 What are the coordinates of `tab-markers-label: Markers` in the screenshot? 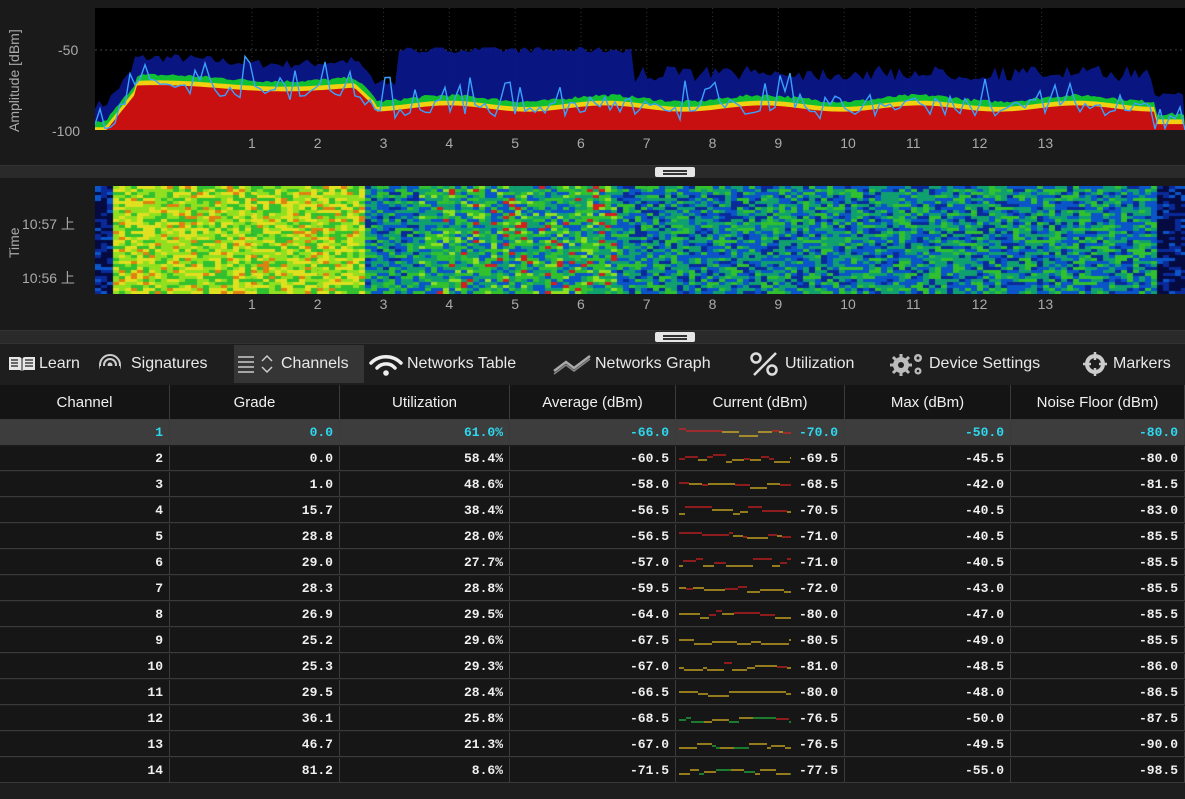 It's located at (1142, 363).